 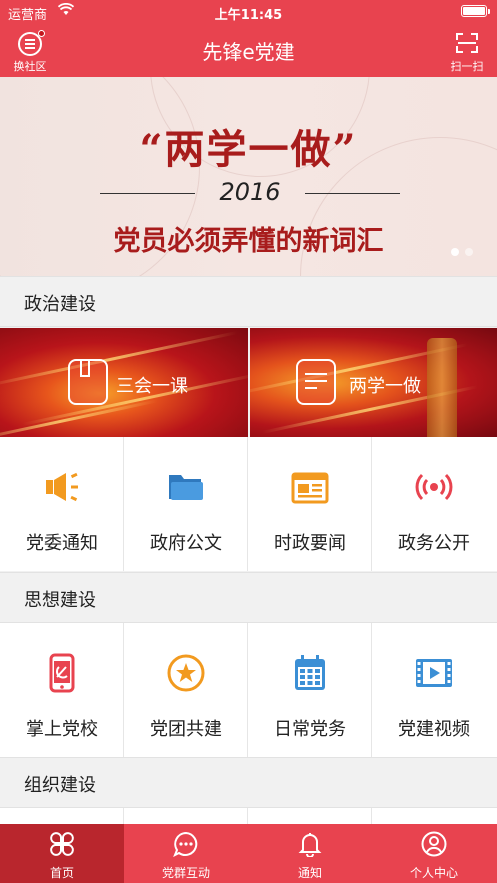 I want to click on tab-profile: 个人中心, so click(x=434, y=853).